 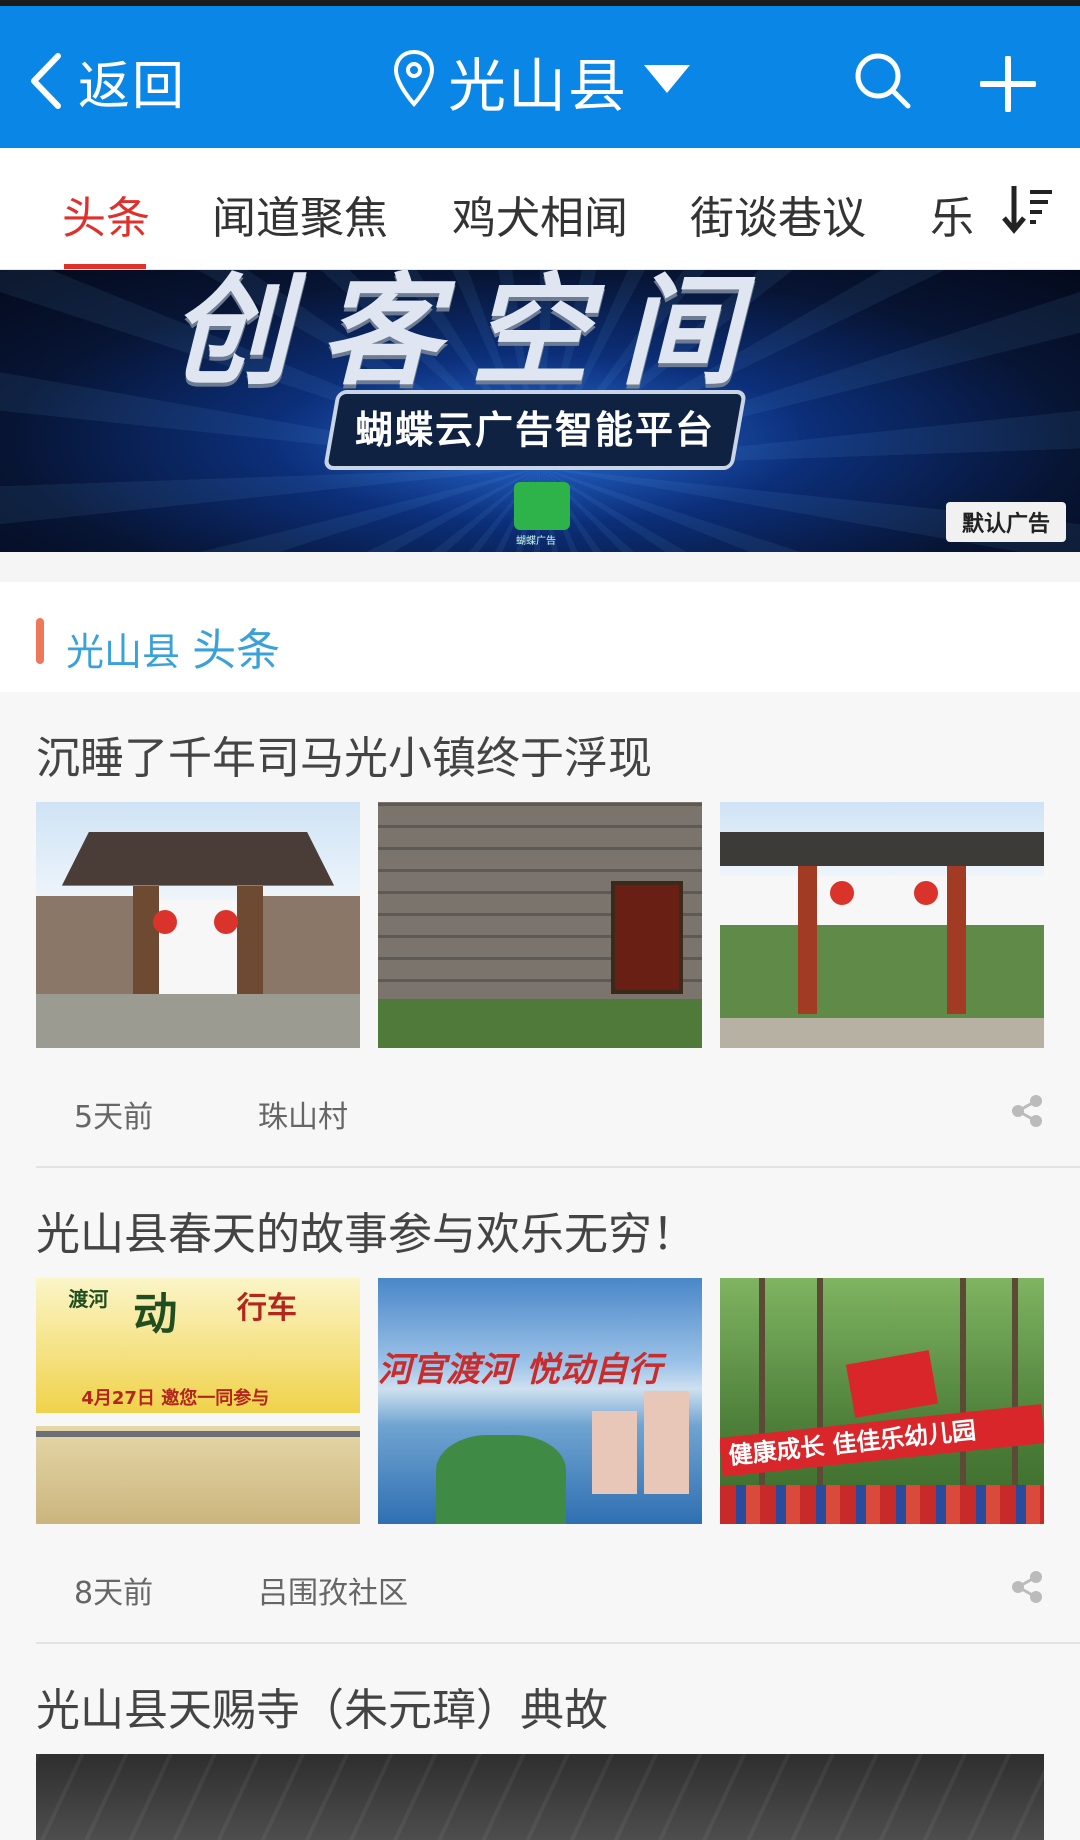 What do you see at coordinates (266, 1308) in the screenshot?
I see `poster-text-right: 行车` at bounding box center [266, 1308].